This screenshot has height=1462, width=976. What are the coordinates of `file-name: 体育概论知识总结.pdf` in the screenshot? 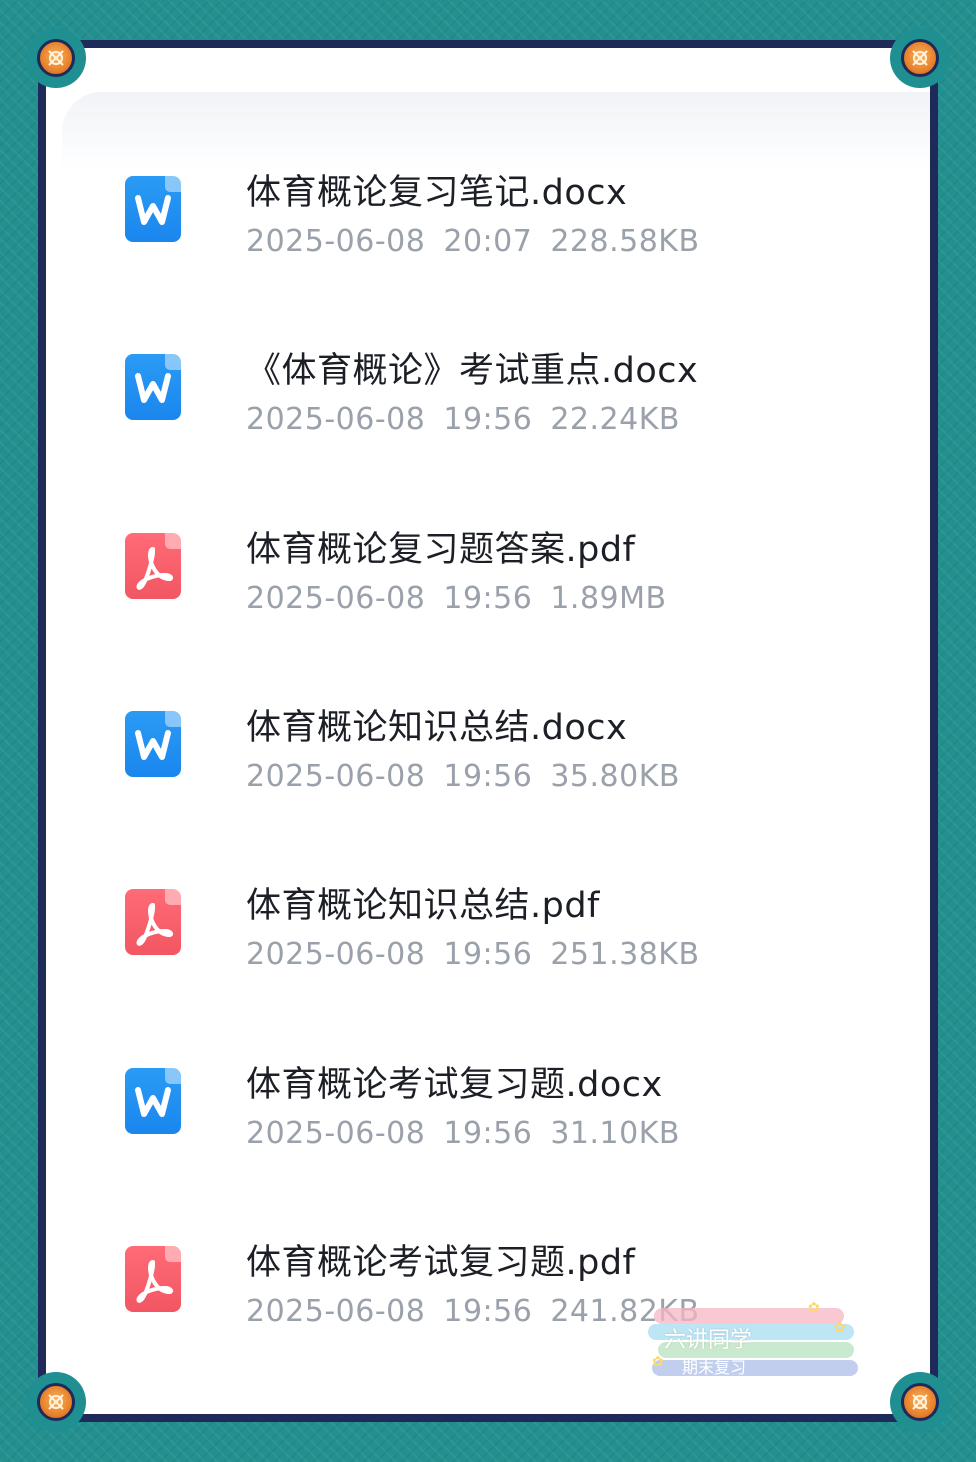 It's located at (423, 906).